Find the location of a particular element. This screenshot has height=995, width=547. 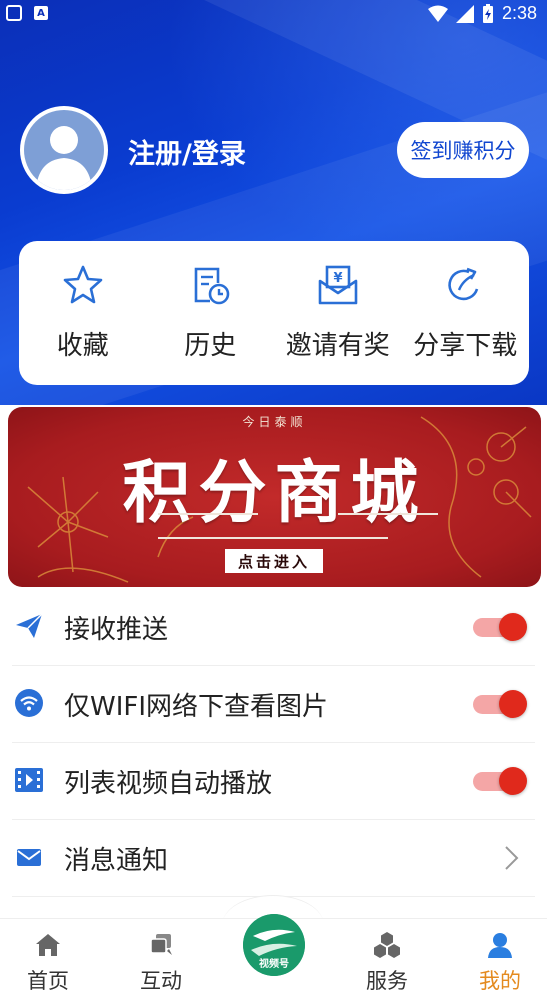

quick-action-favorites: 收藏 is located at coordinates (83, 313).